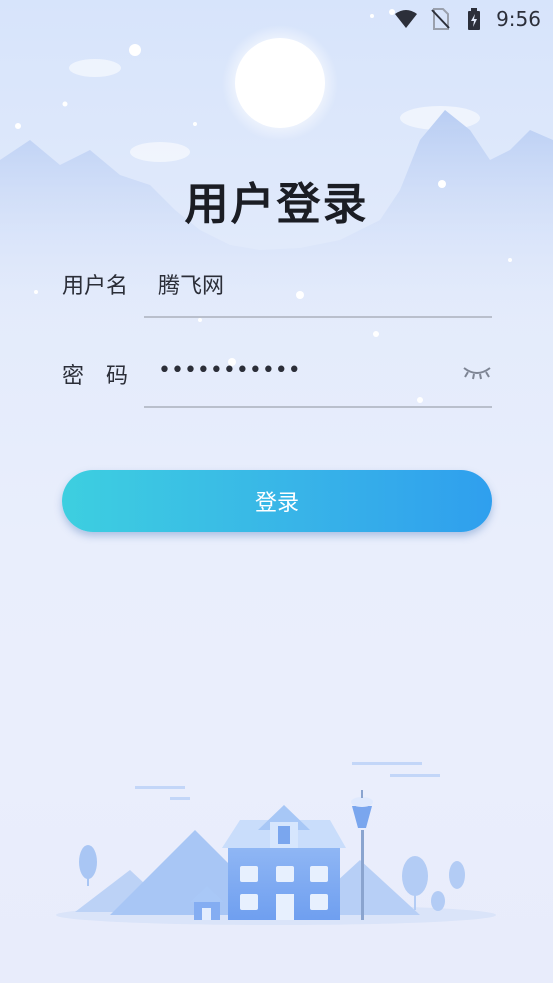  I want to click on status-bar: 9:56, so click(276, 19).